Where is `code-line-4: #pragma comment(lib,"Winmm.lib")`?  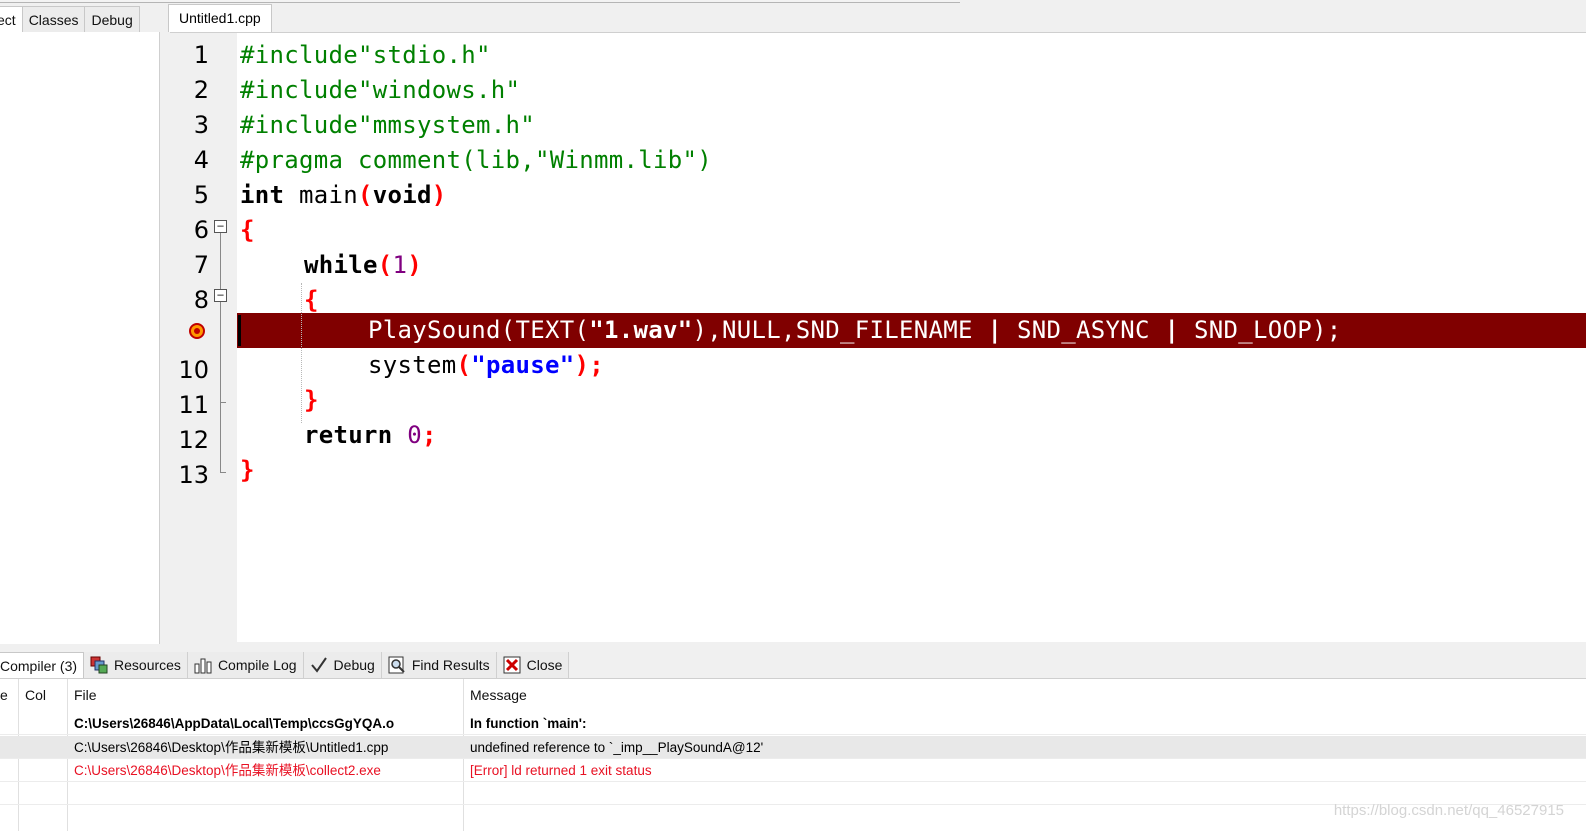
code-line-4: #pragma comment(lib,"Winmm.lib") is located at coordinates (476, 160).